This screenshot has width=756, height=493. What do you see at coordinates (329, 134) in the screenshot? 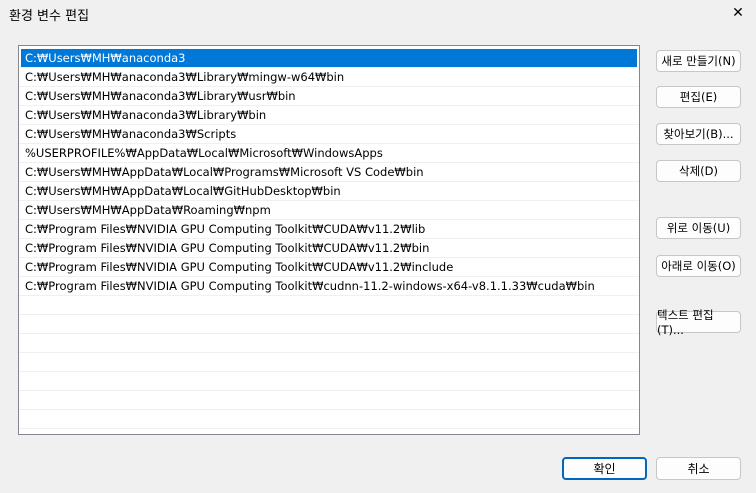
I see `list-item: C:₩Users₩MH₩anaconda3₩Scripts` at bounding box center [329, 134].